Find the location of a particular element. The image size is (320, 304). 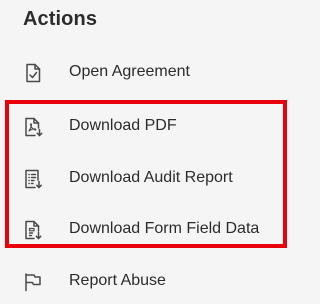

download-pdf-label: Download PDF is located at coordinates (123, 125).